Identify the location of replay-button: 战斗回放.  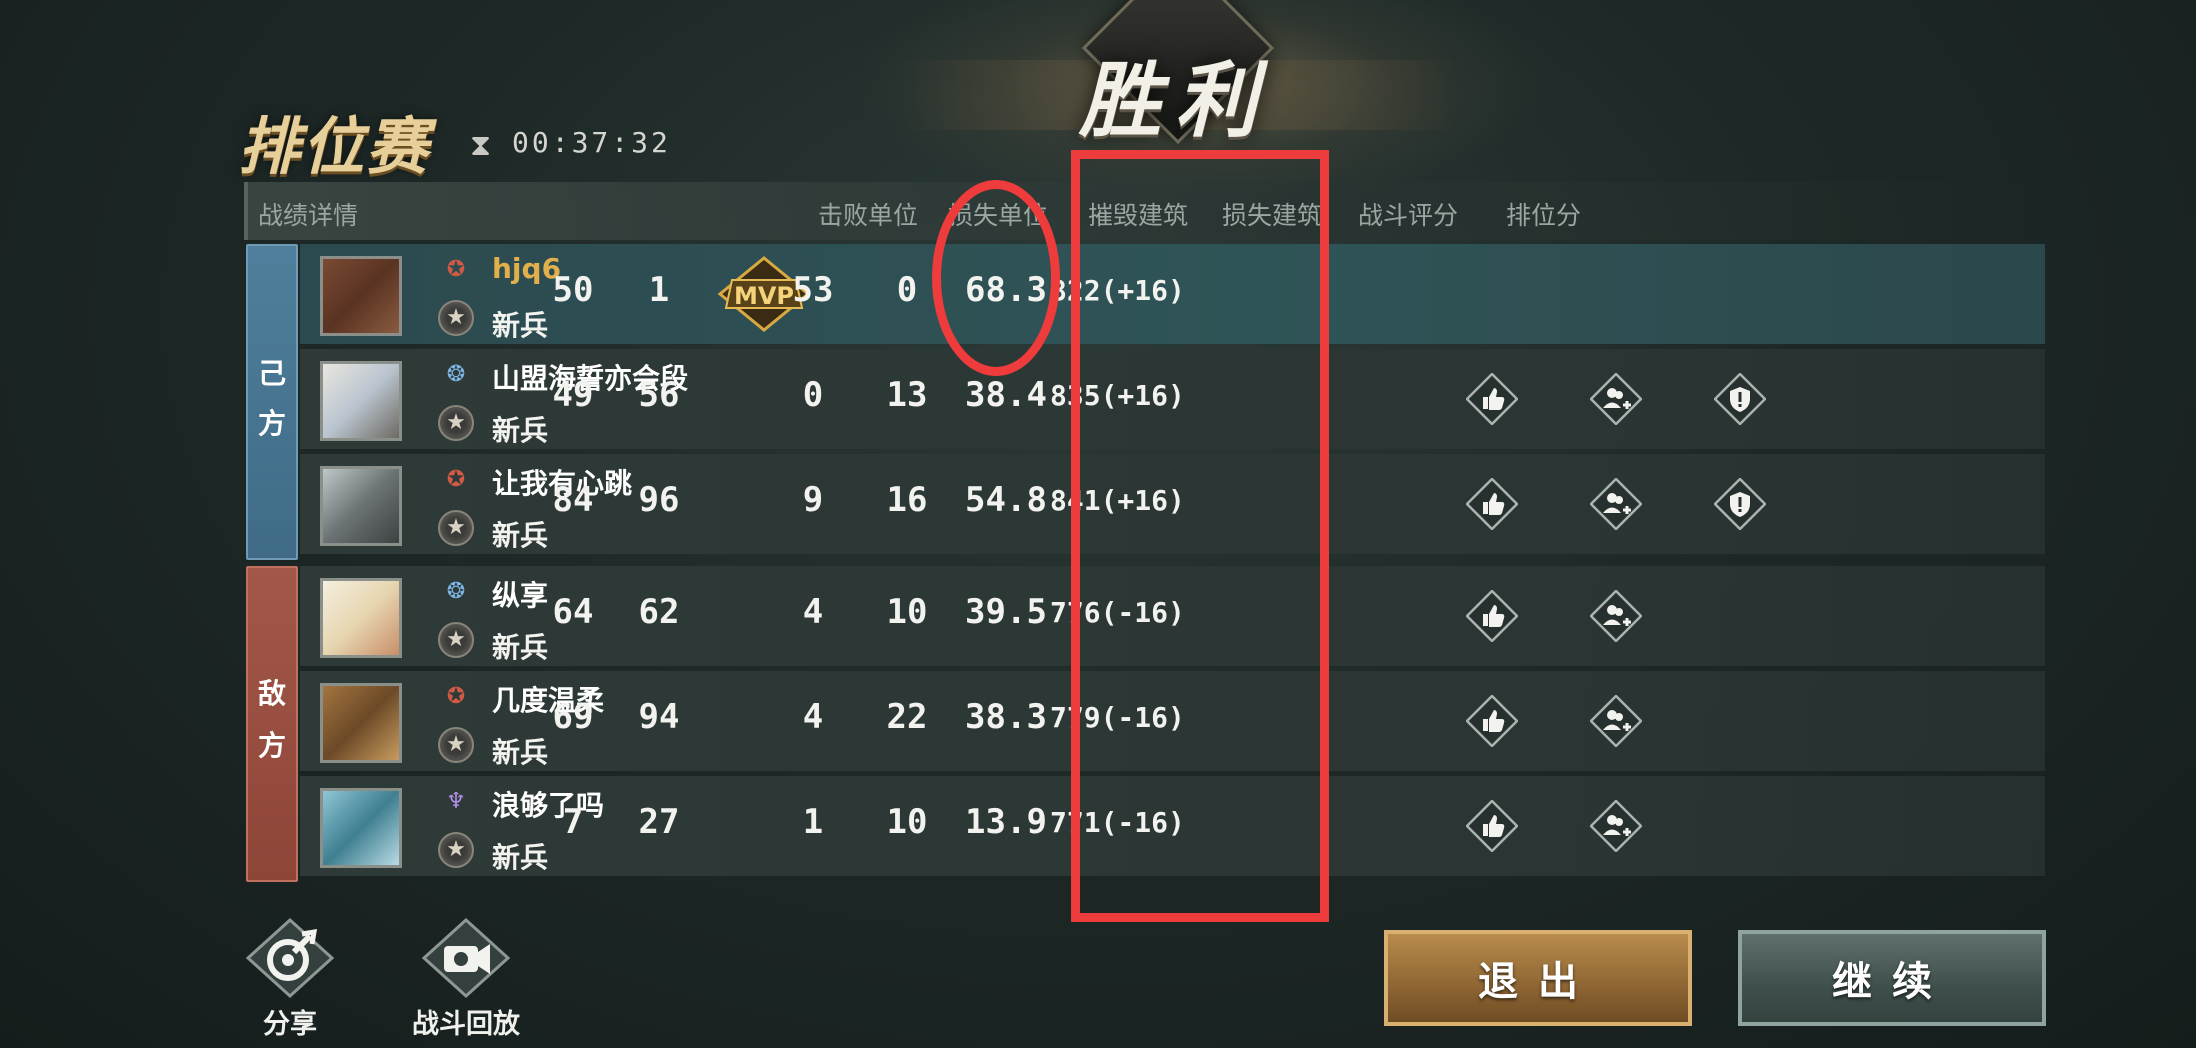
(466, 979).